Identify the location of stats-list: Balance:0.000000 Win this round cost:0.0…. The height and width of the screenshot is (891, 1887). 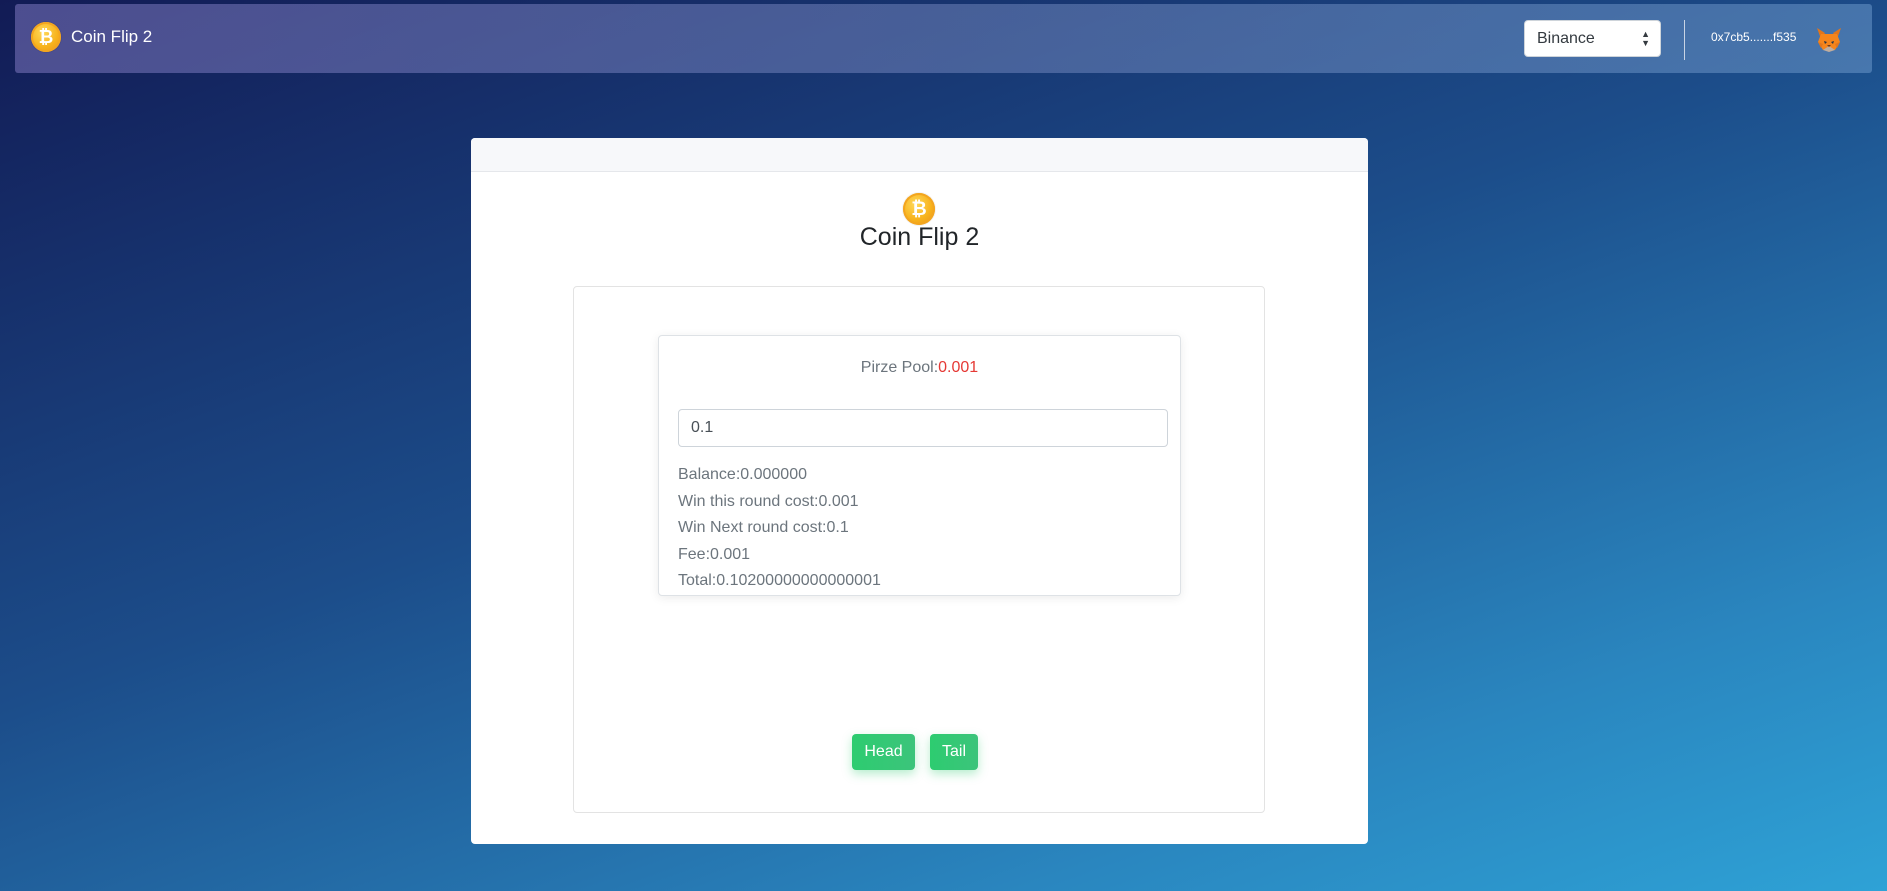
(779, 528).